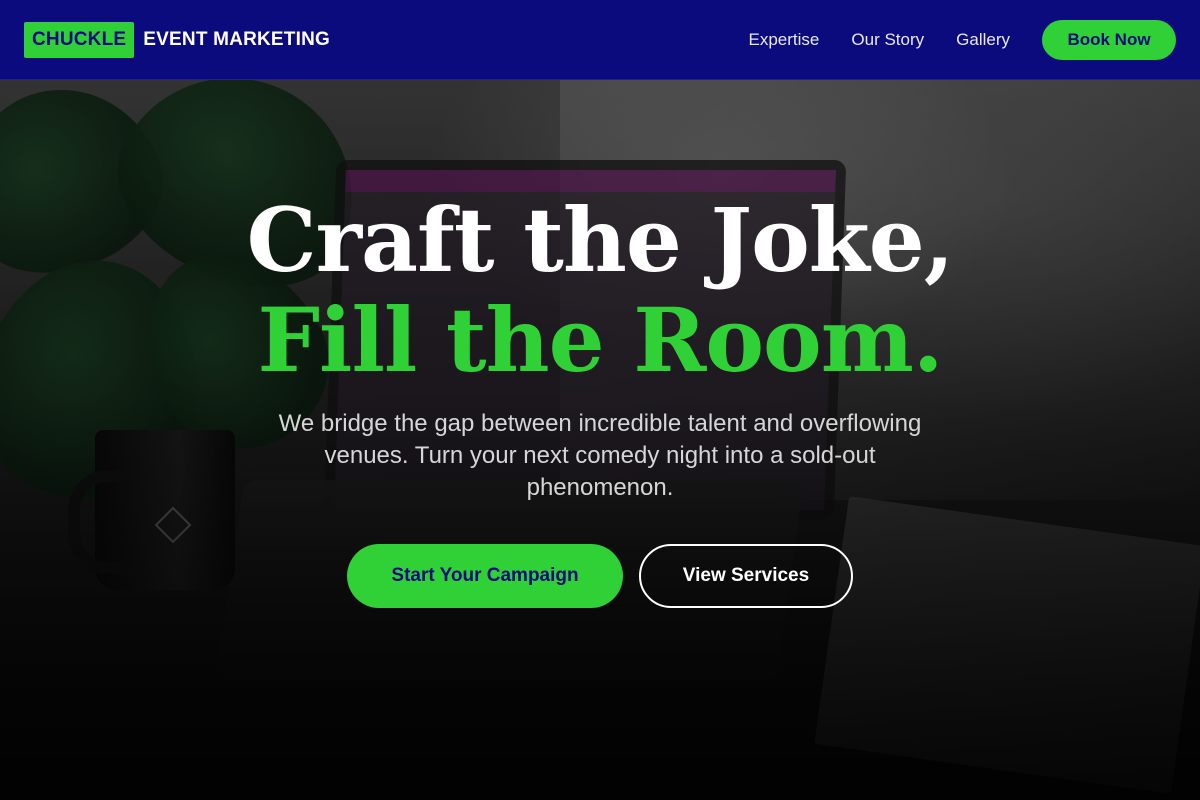 The image size is (1200, 800). I want to click on logo-badge: CHUCKLE, so click(79, 39).